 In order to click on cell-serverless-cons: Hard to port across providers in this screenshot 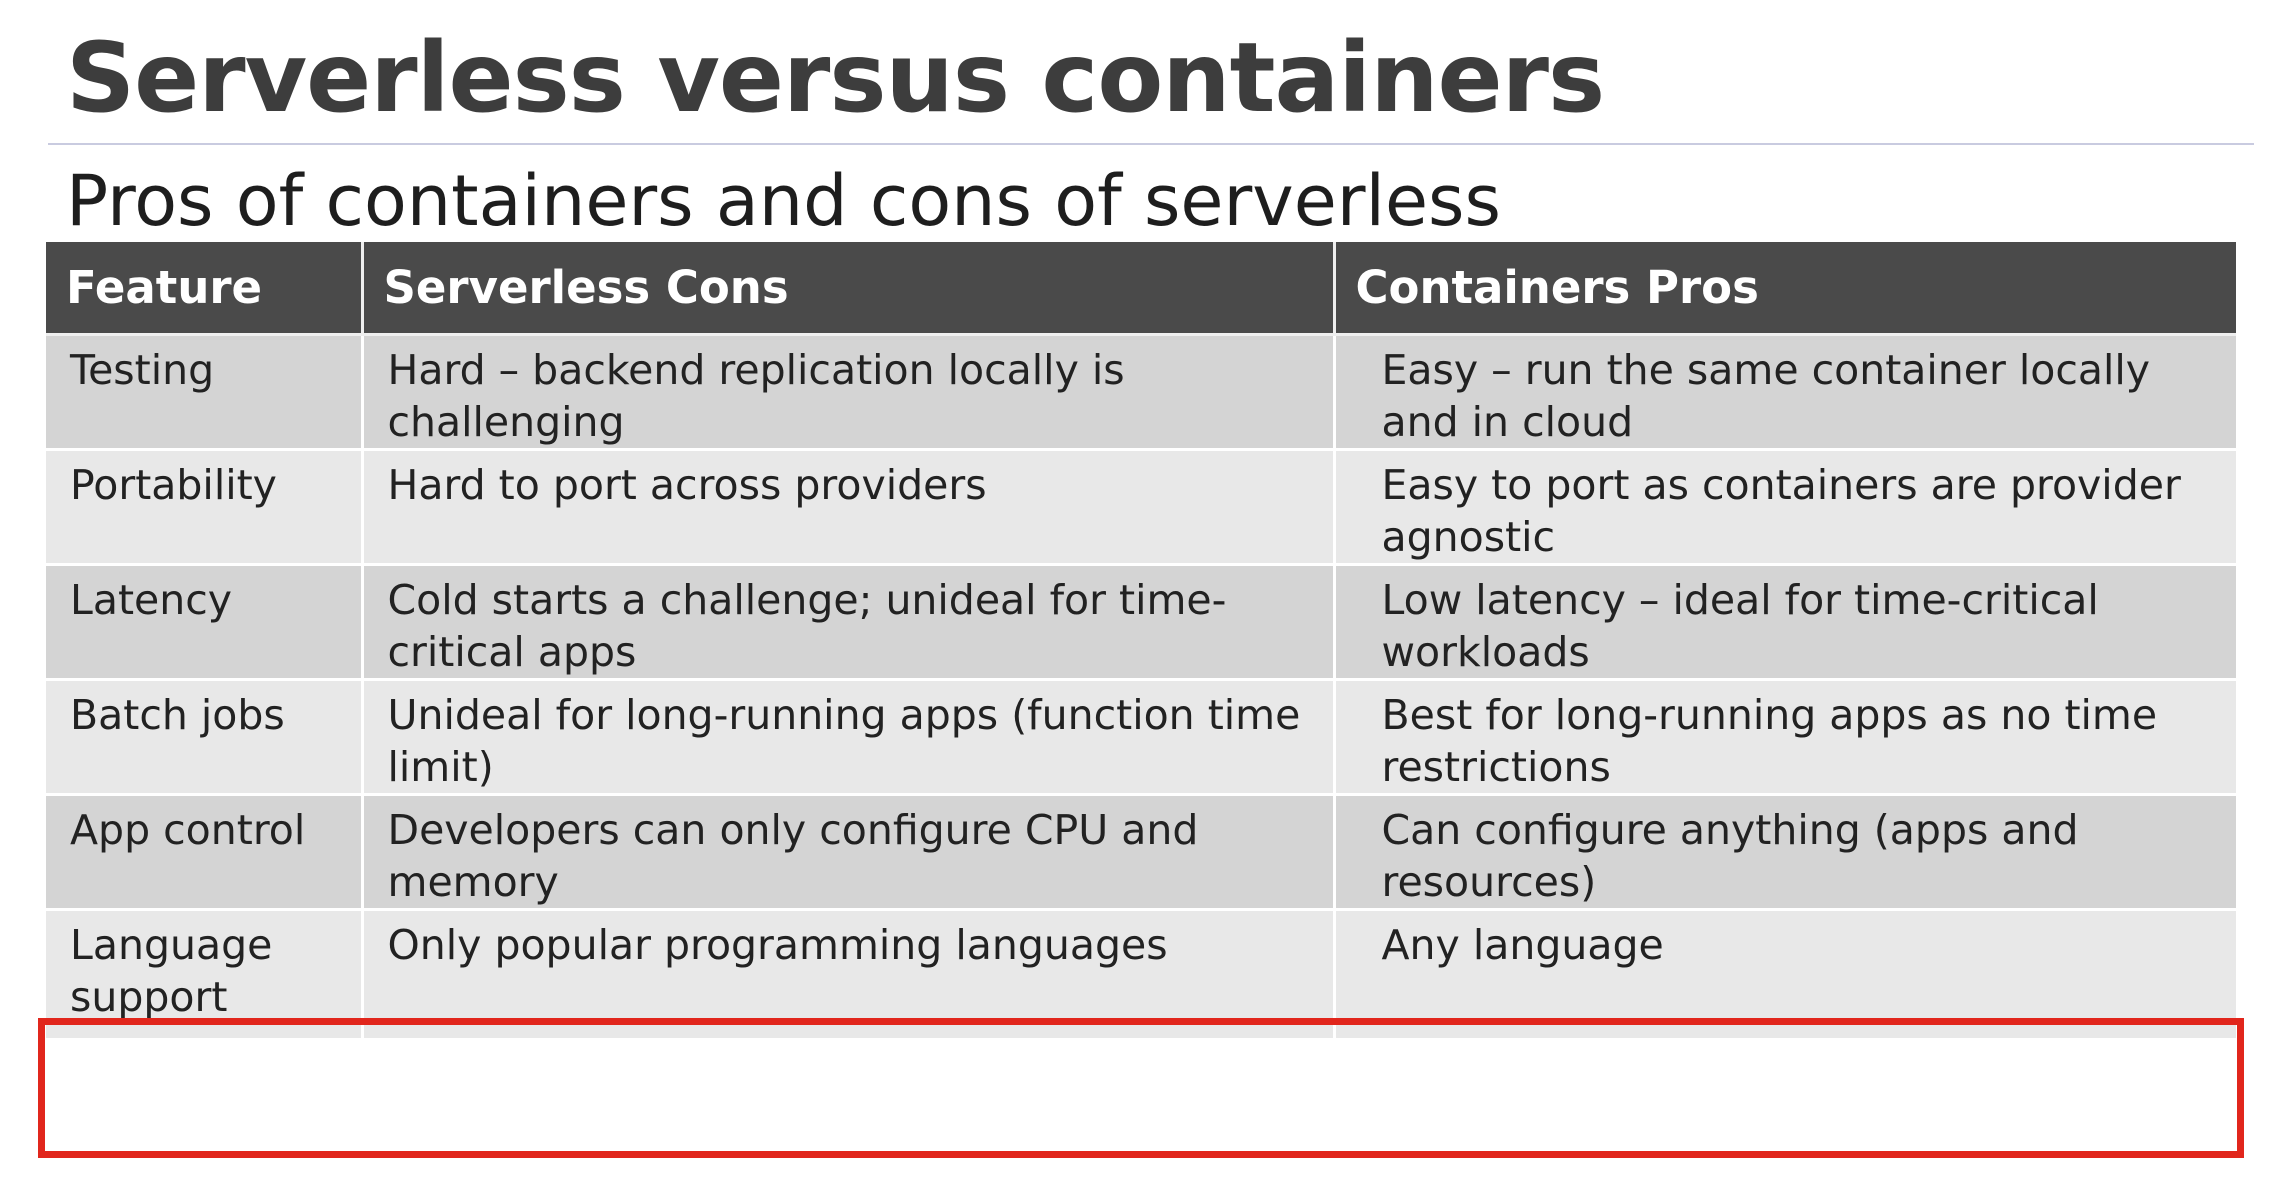, I will do `click(849, 507)`.